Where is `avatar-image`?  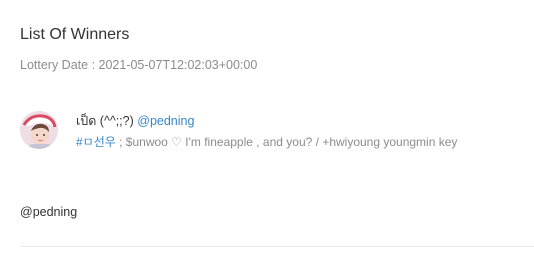 avatar-image is located at coordinates (39, 130).